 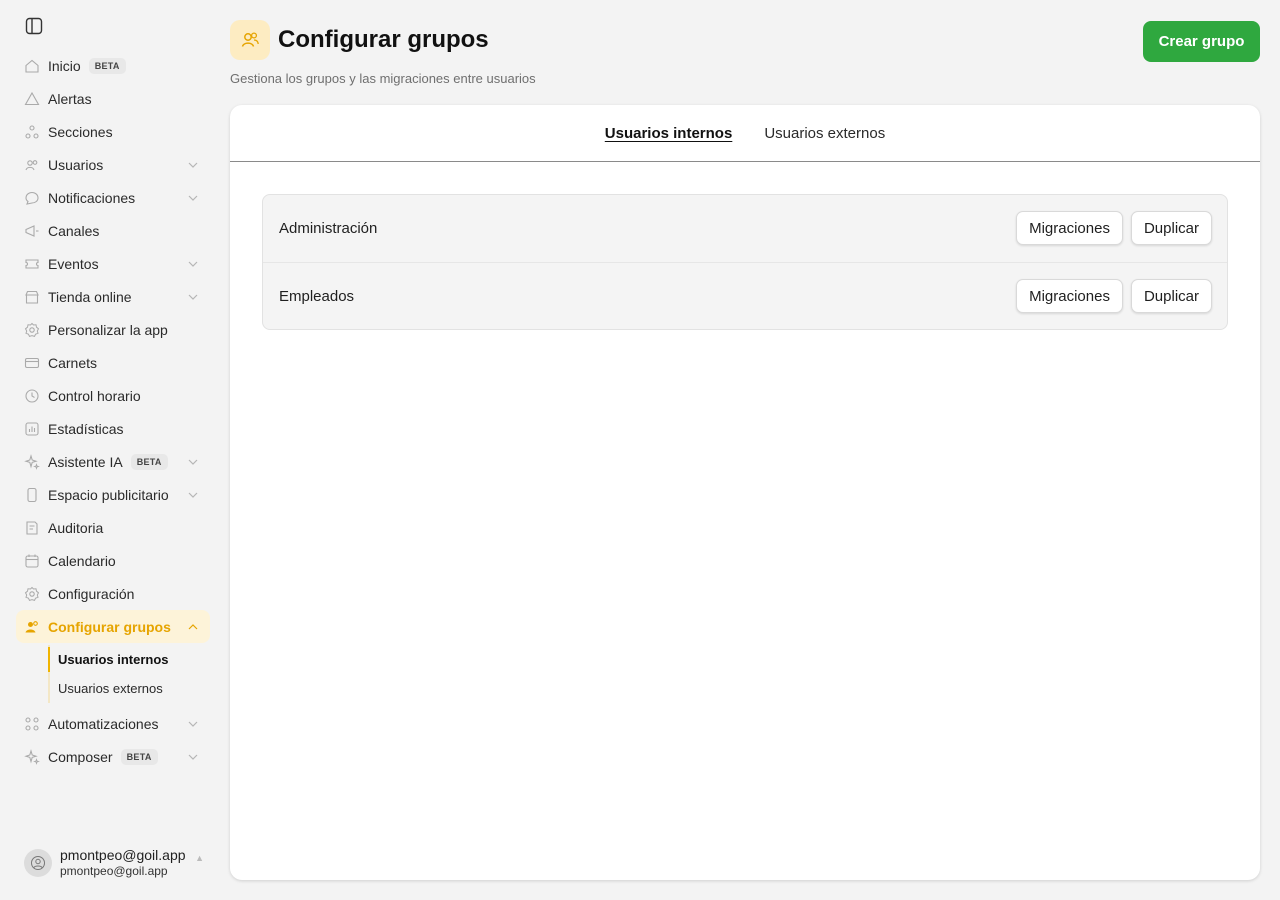 I want to click on group-name: Administración, so click(x=328, y=228).